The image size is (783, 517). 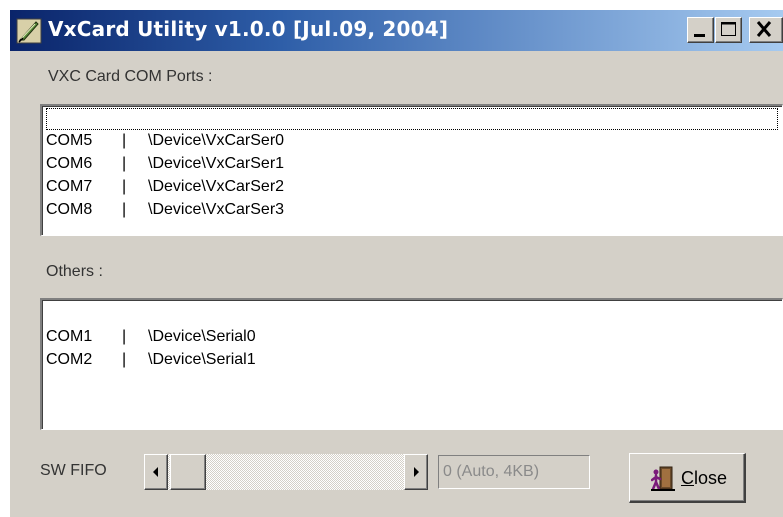 What do you see at coordinates (248, 29) in the screenshot?
I see `window-title: VxCard Utility v1.0.0 [Jul.09, 2004]` at bounding box center [248, 29].